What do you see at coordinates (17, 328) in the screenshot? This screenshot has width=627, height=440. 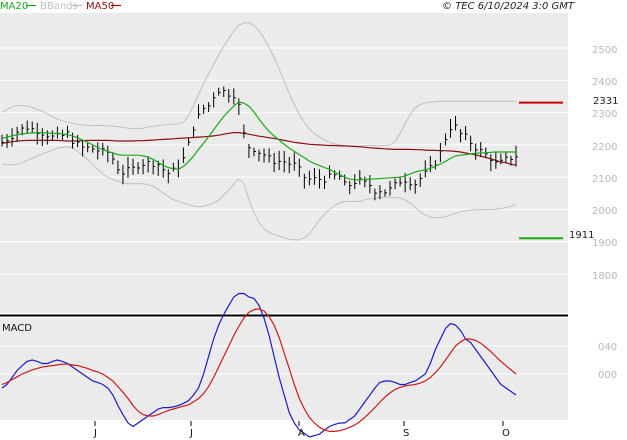 I see `macd-title: MACD` at bounding box center [17, 328].